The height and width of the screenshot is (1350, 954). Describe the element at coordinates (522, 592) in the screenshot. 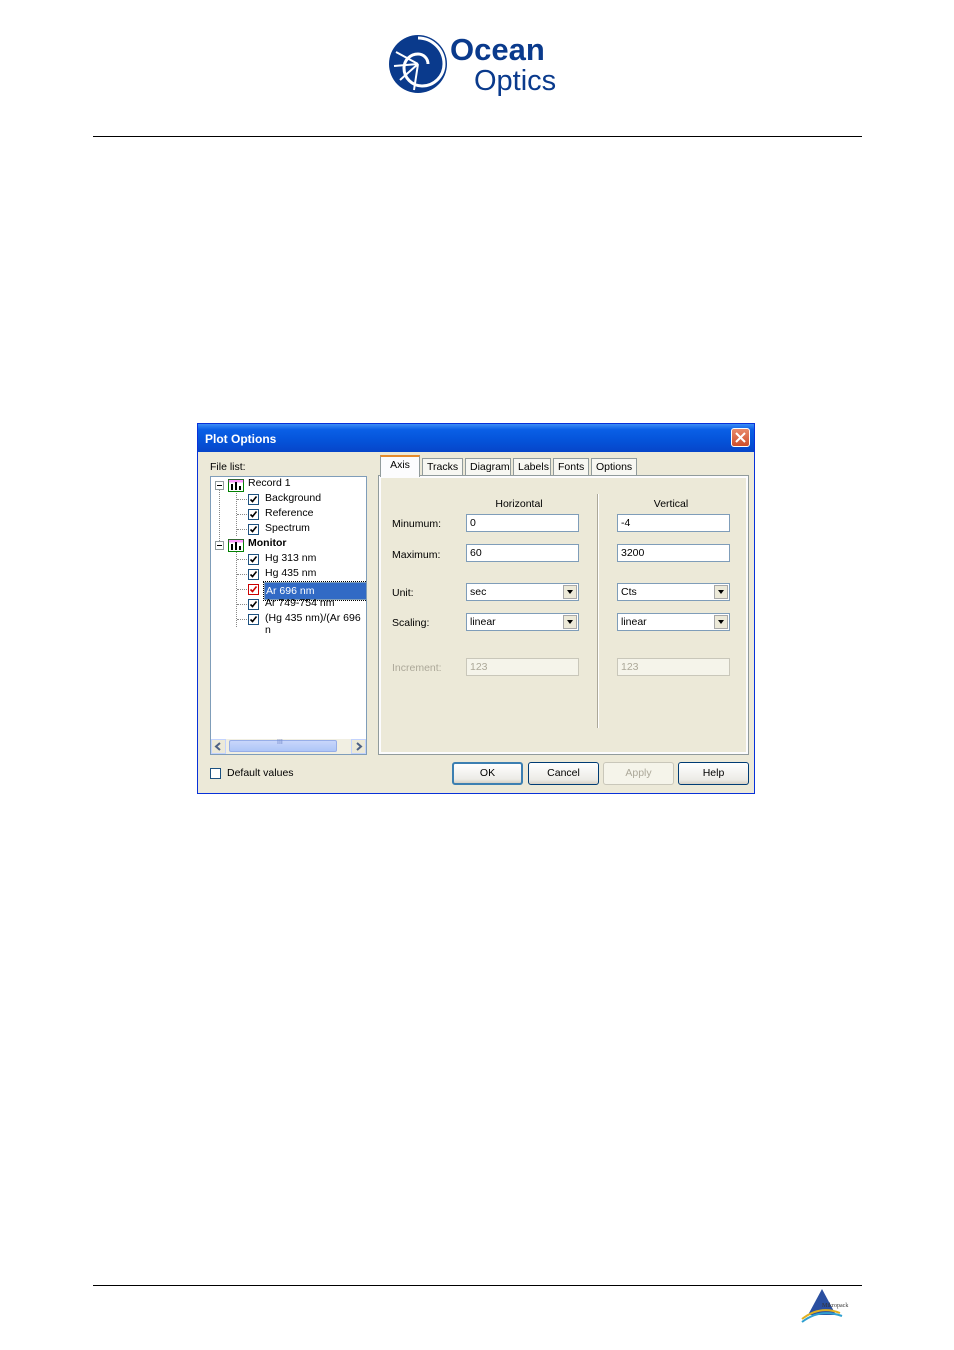

I see `h-unit-select: sec` at that location.